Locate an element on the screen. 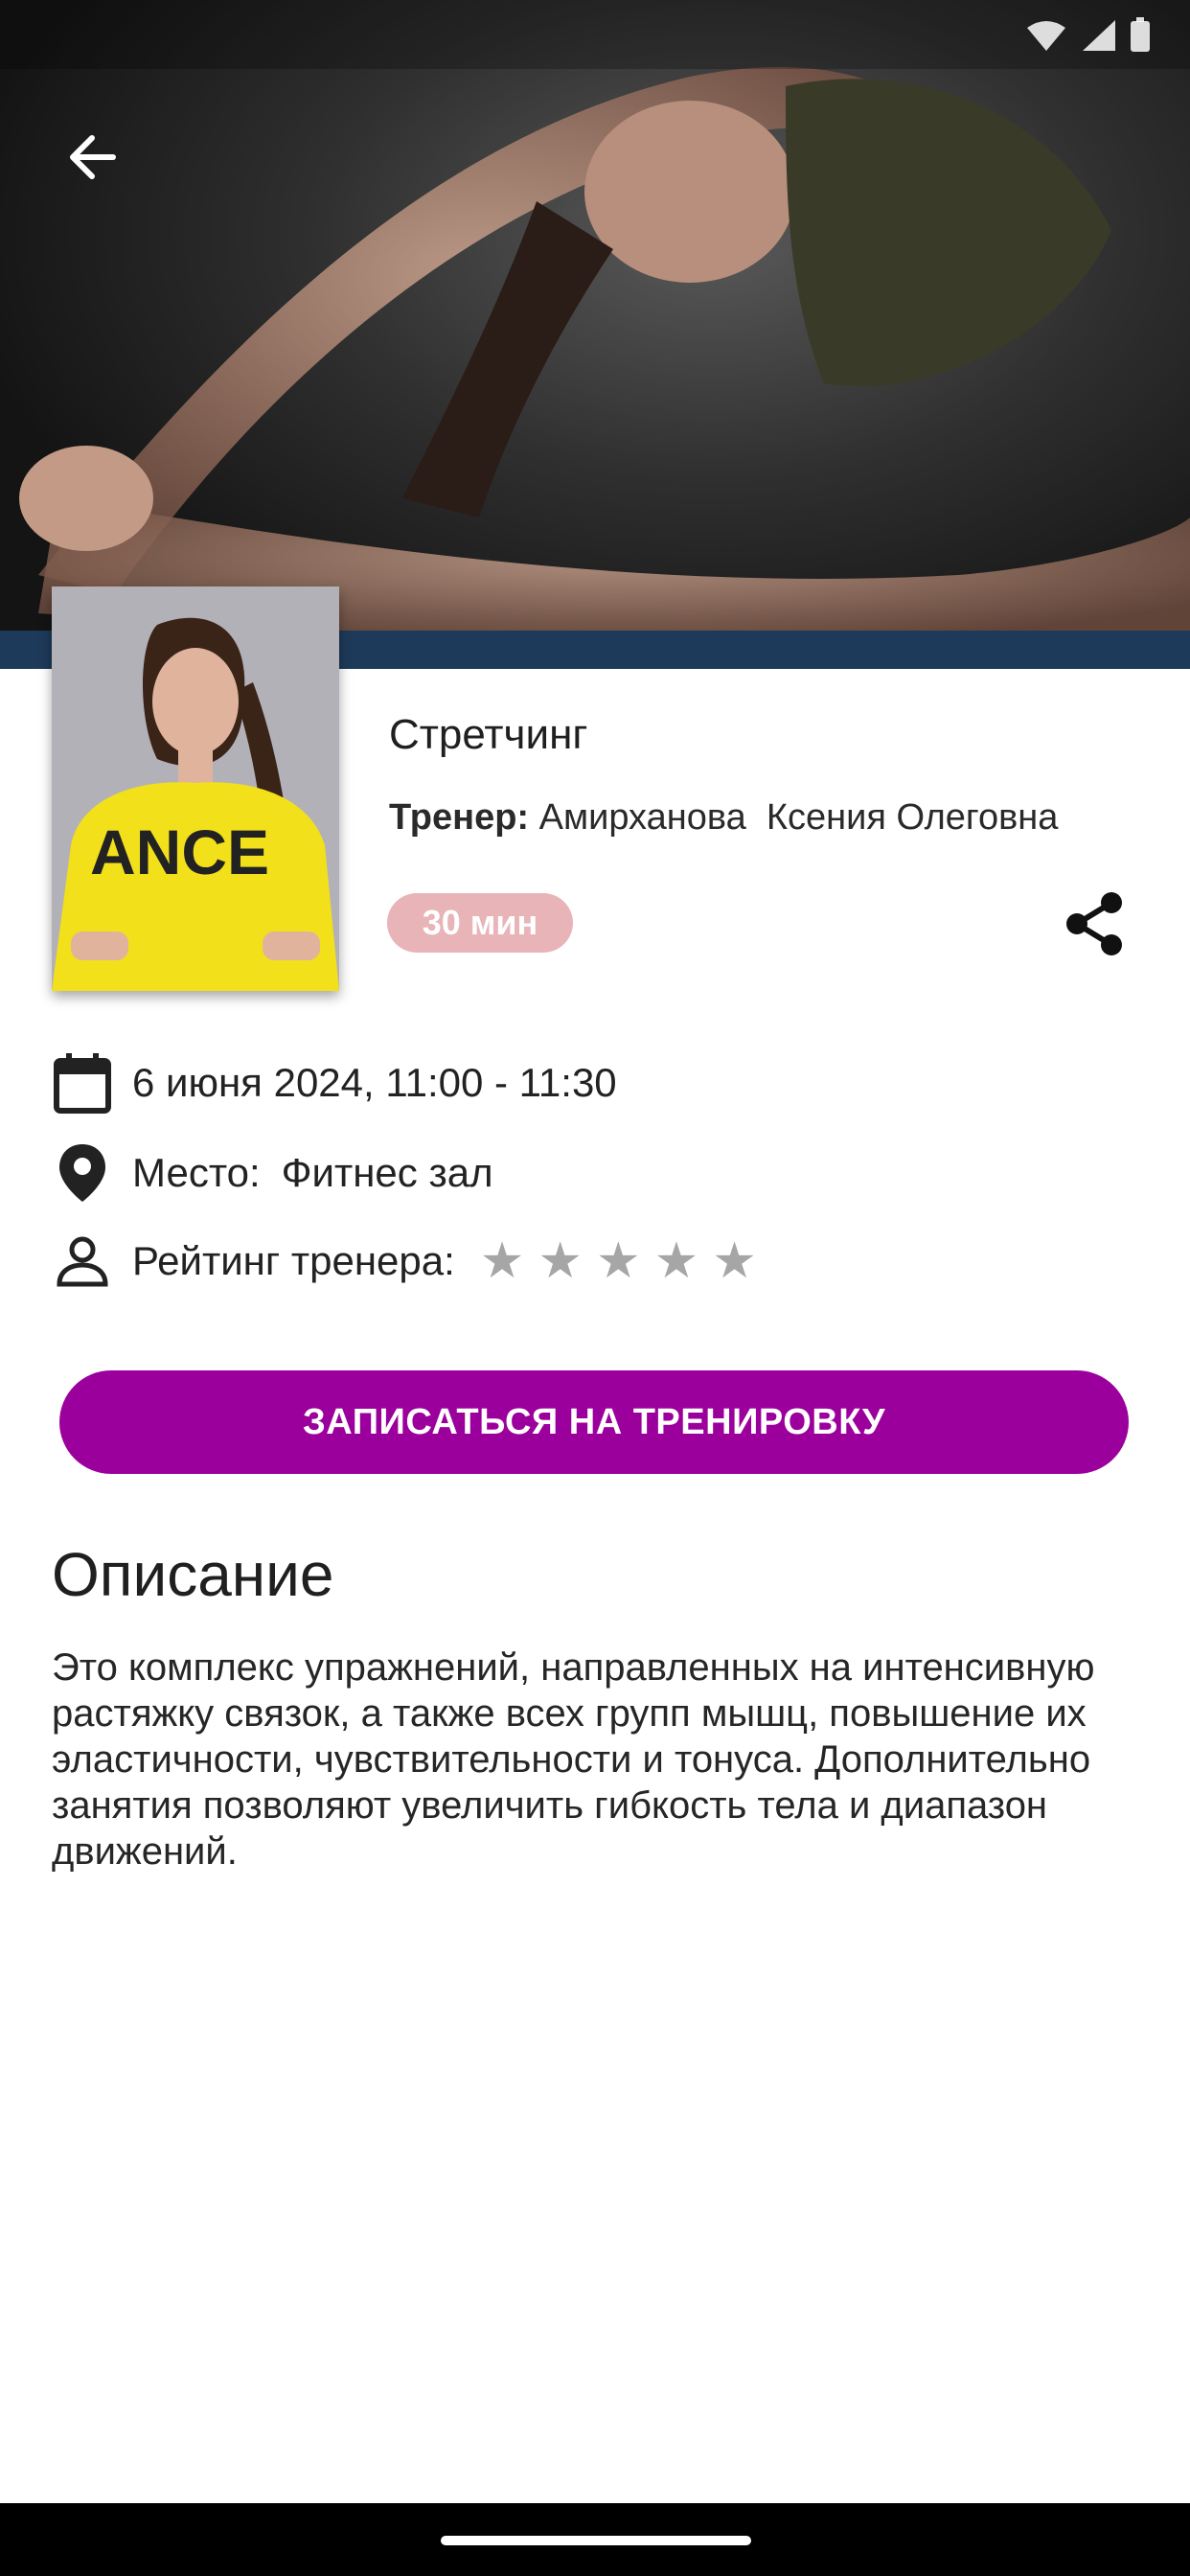 The height and width of the screenshot is (2576, 1190). rating-row: Рейтинг тренера: ★ ★ ★ ★ ★ is located at coordinates (405, 1261).